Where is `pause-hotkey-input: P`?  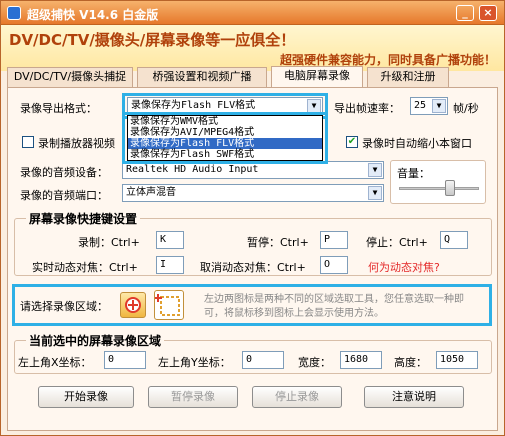 pause-hotkey-input: P is located at coordinates (334, 240).